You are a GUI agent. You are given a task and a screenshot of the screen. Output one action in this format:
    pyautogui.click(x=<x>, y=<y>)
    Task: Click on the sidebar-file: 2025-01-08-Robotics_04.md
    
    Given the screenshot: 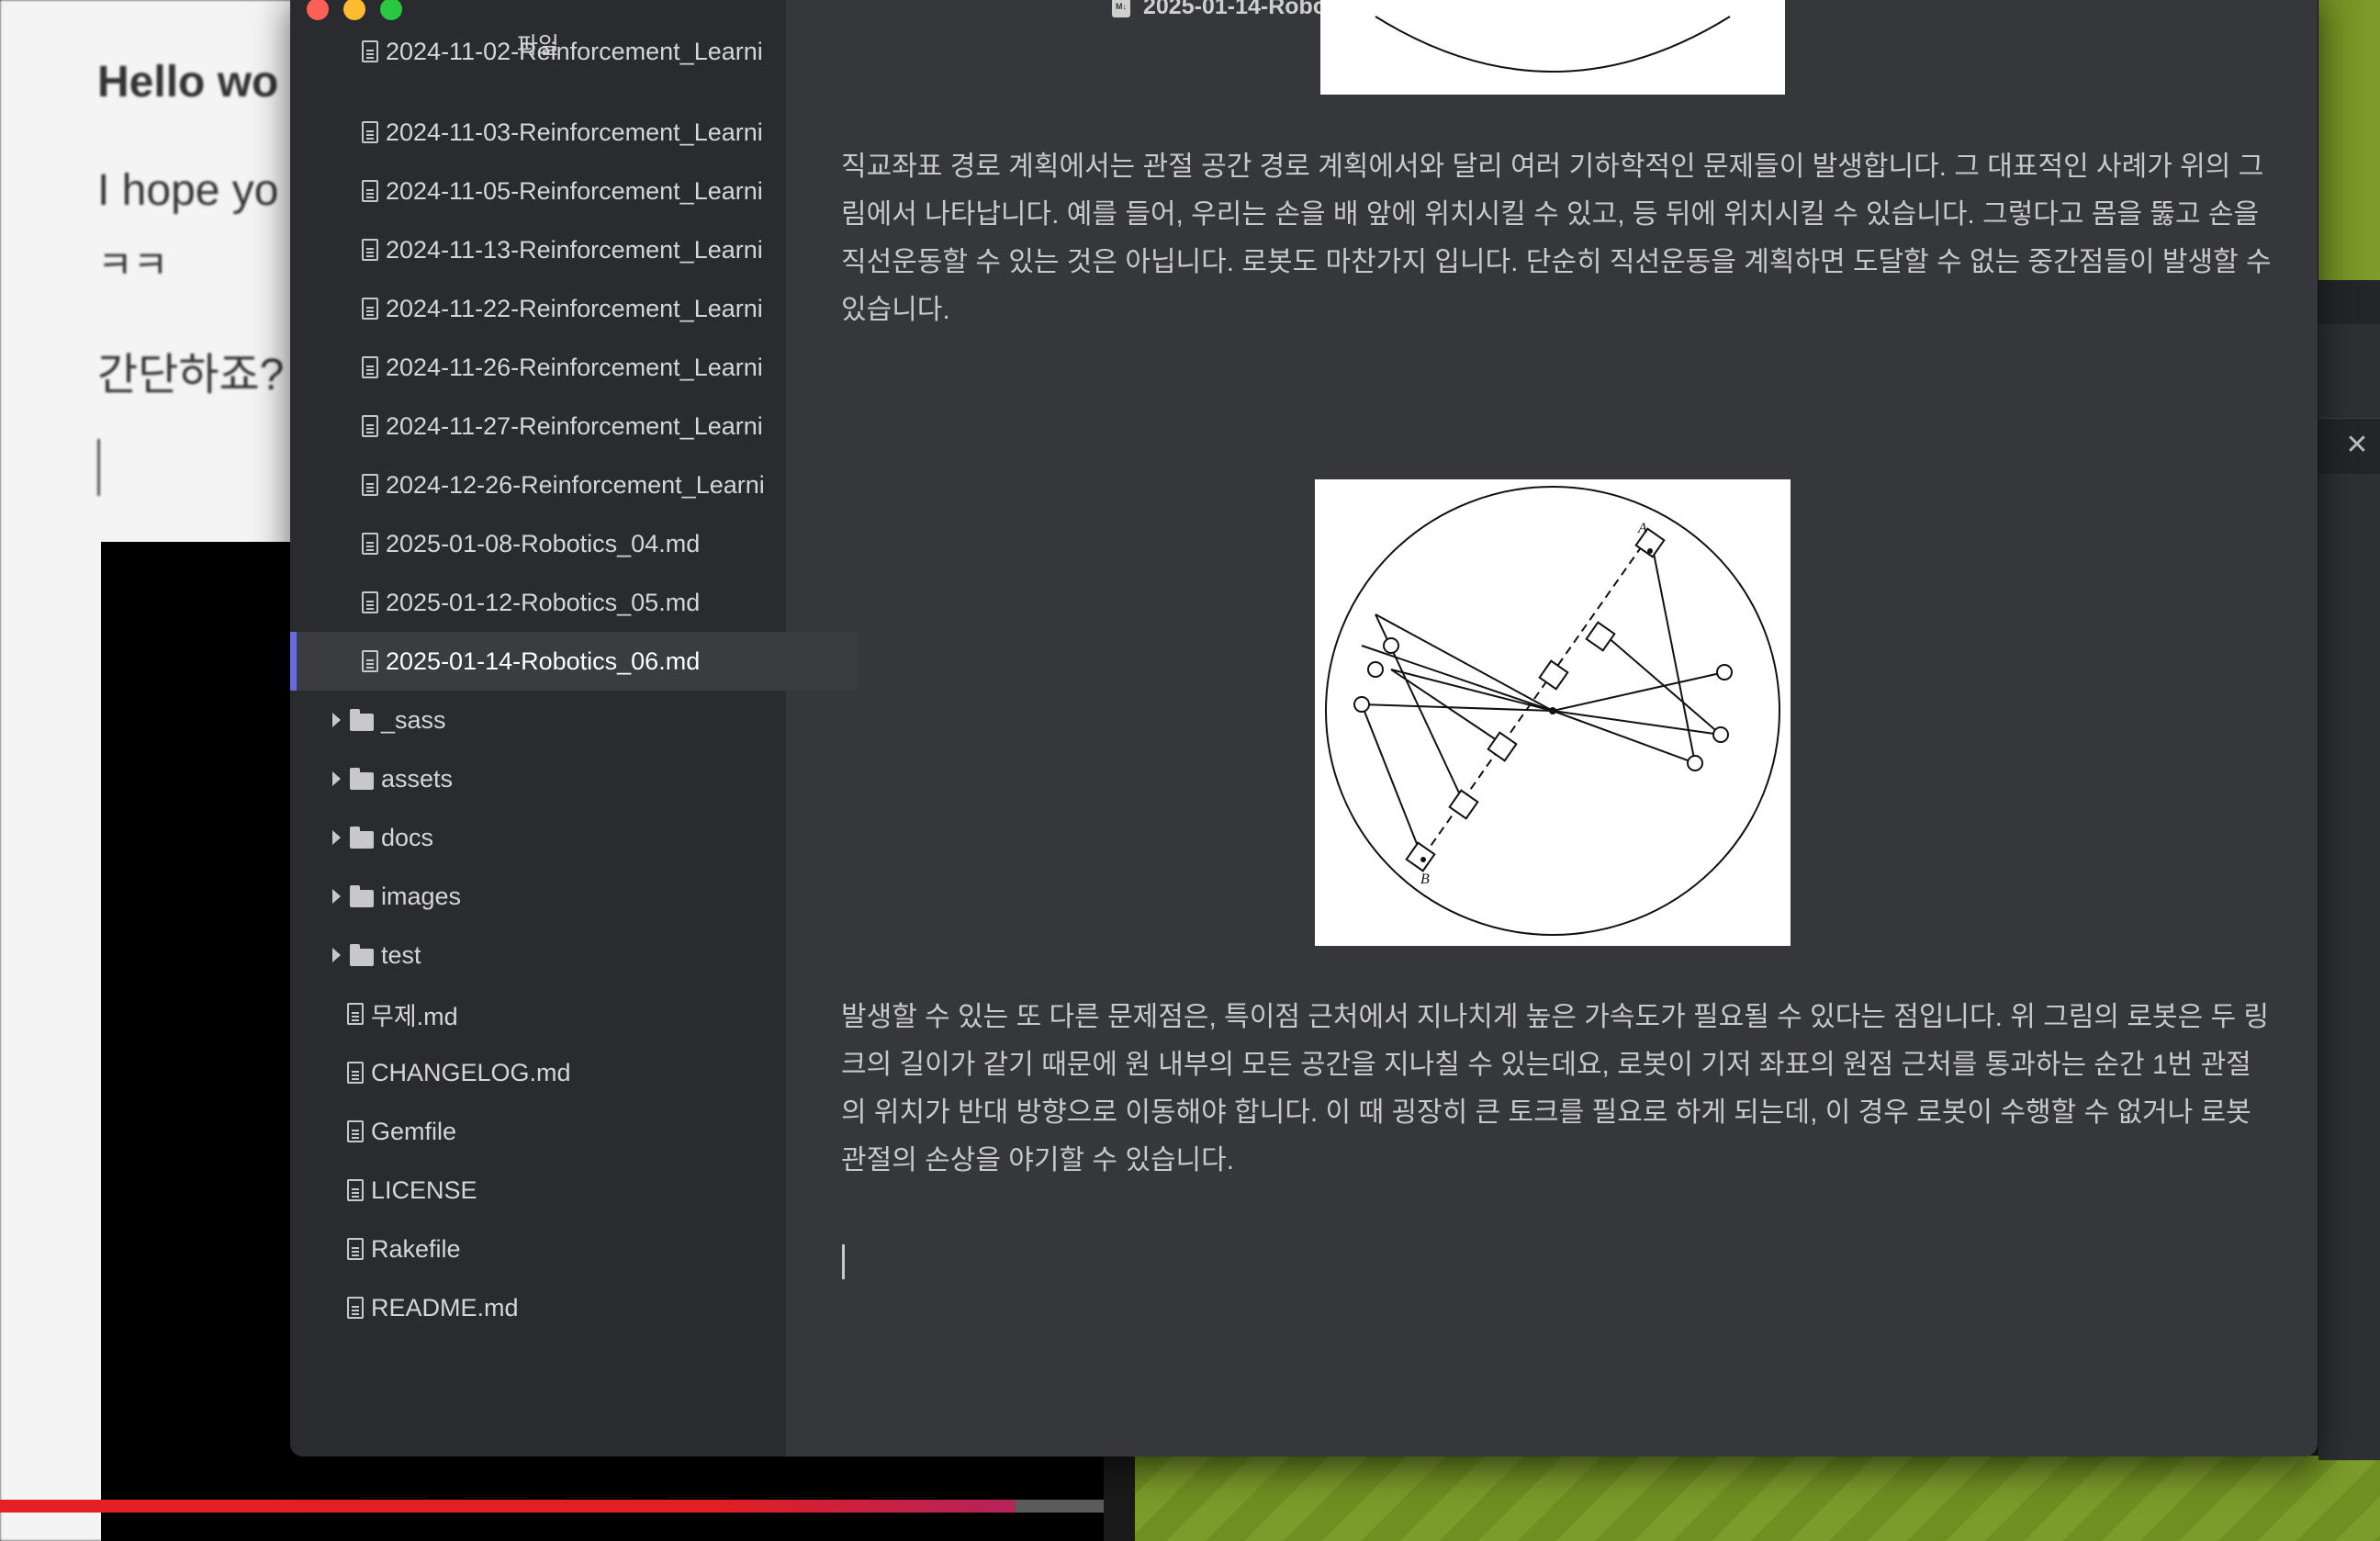 What is the action you would take?
    pyautogui.click(x=574, y=543)
    